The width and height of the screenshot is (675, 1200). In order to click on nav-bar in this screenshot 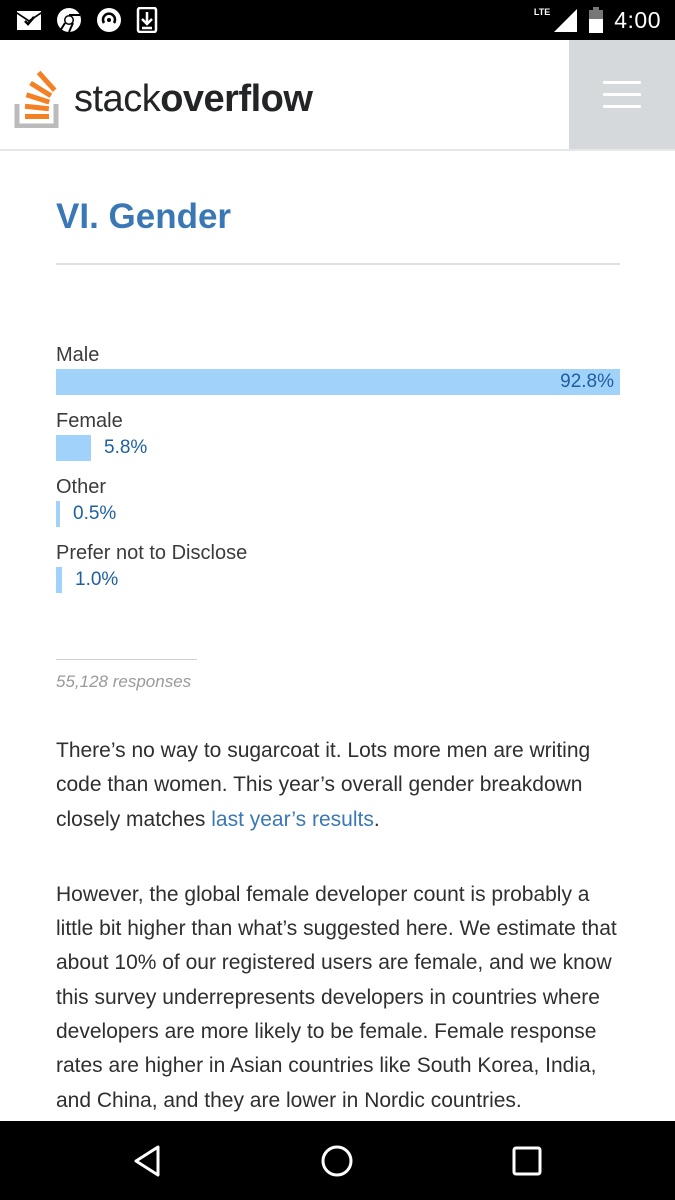, I will do `click(337, 1160)`.